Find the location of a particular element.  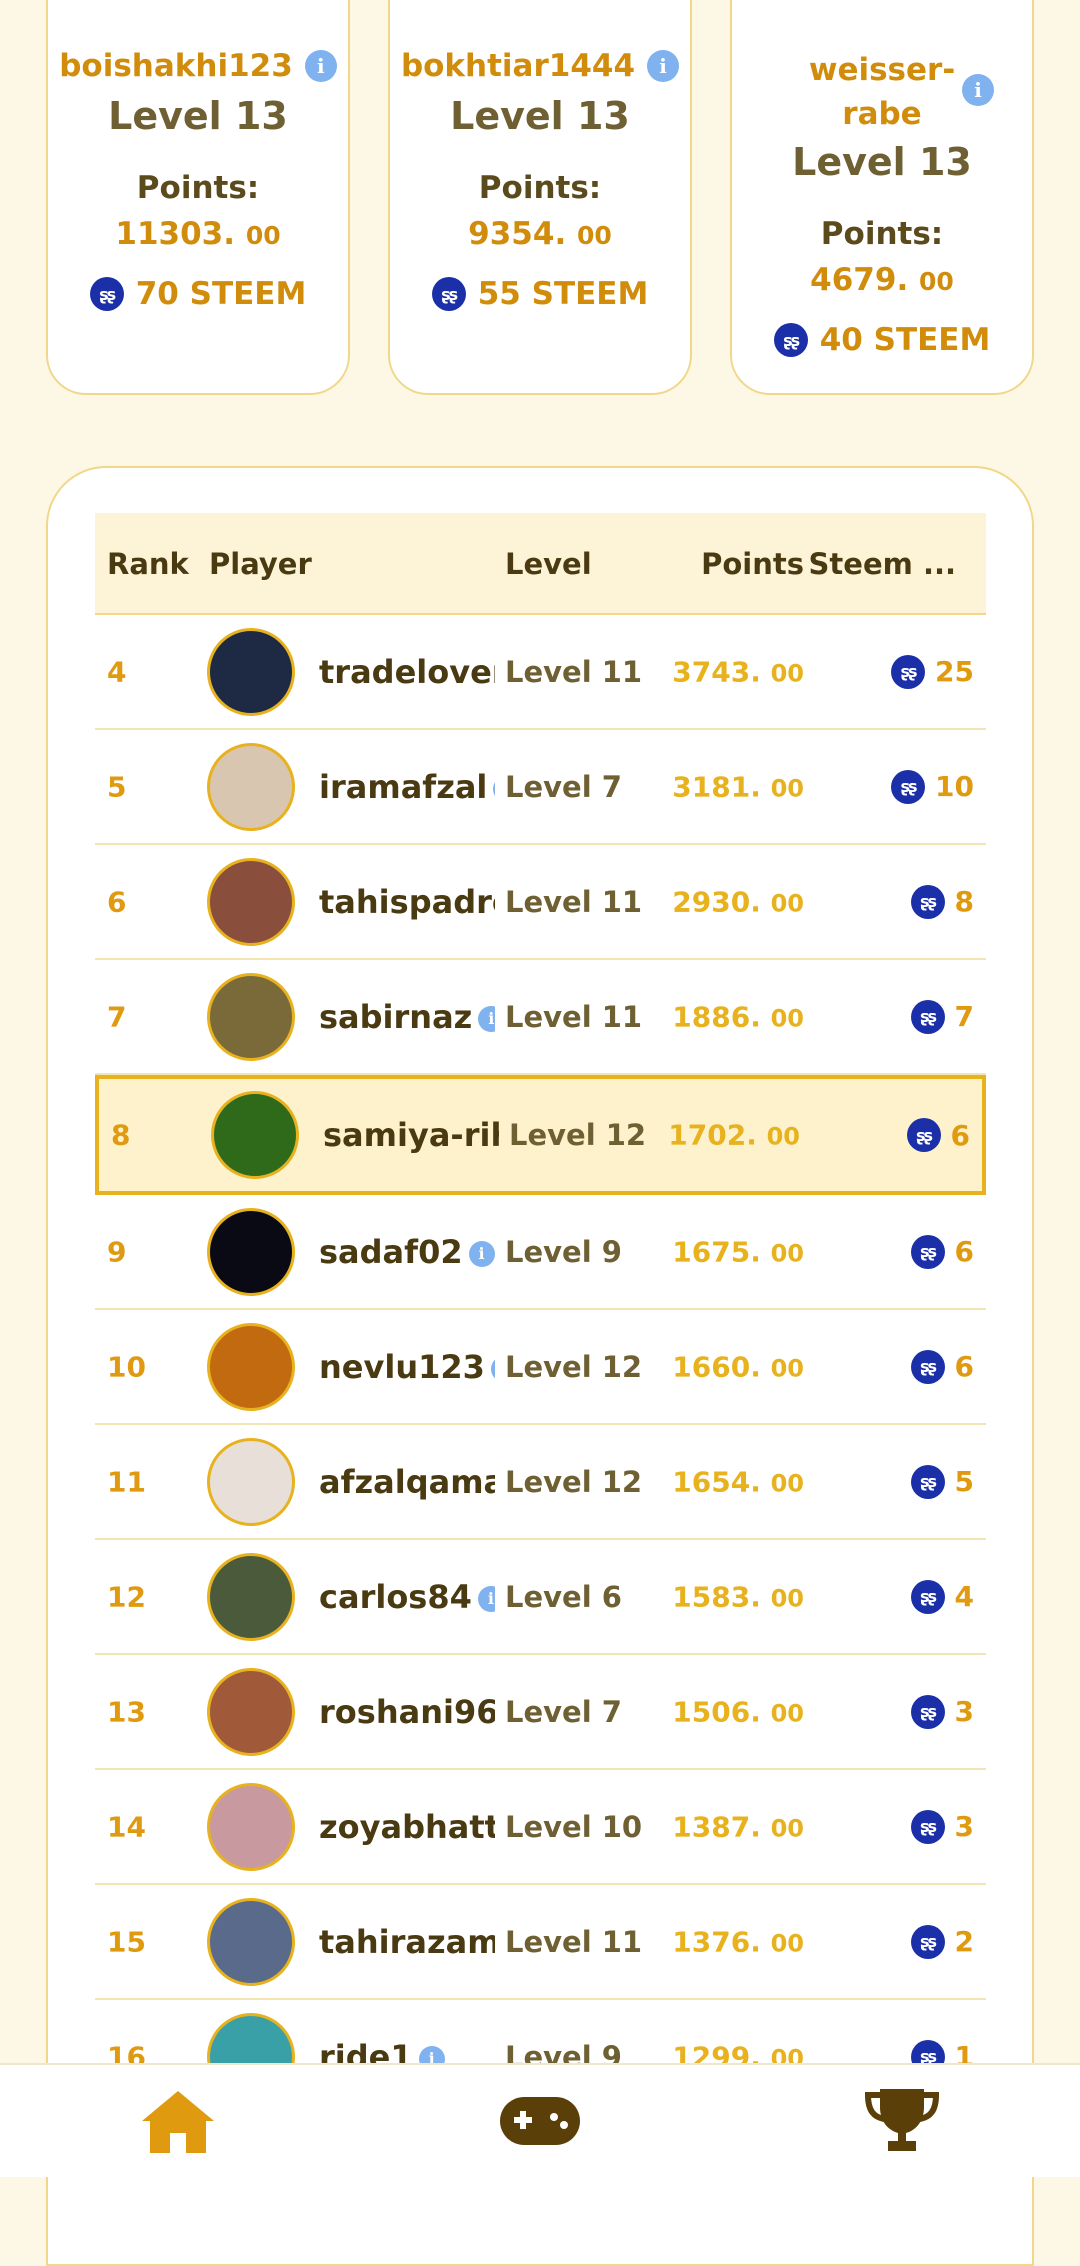

rank-cell: 7 is located at coordinates (117, 1016).